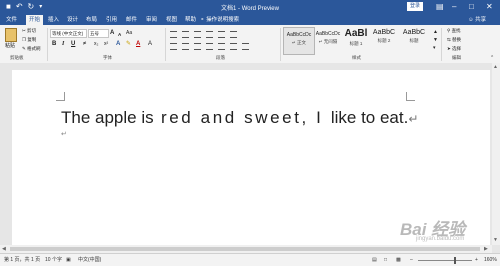 The image size is (500, 266). What do you see at coordinates (72, 20) in the screenshot?
I see `tab-design: 设计` at bounding box center [72, 20].